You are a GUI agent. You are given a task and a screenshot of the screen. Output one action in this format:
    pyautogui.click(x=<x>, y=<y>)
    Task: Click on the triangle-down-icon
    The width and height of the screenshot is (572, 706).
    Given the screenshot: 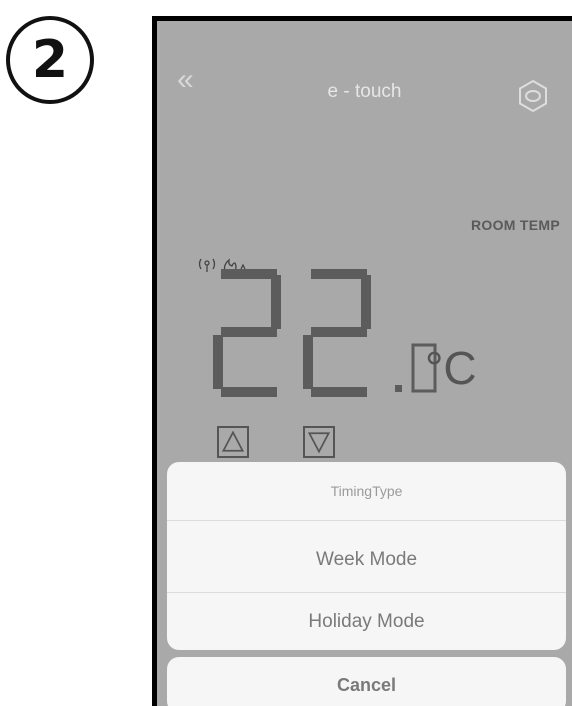 What is the action you would take?
    pyautogui.click(x=319, y=443)
    